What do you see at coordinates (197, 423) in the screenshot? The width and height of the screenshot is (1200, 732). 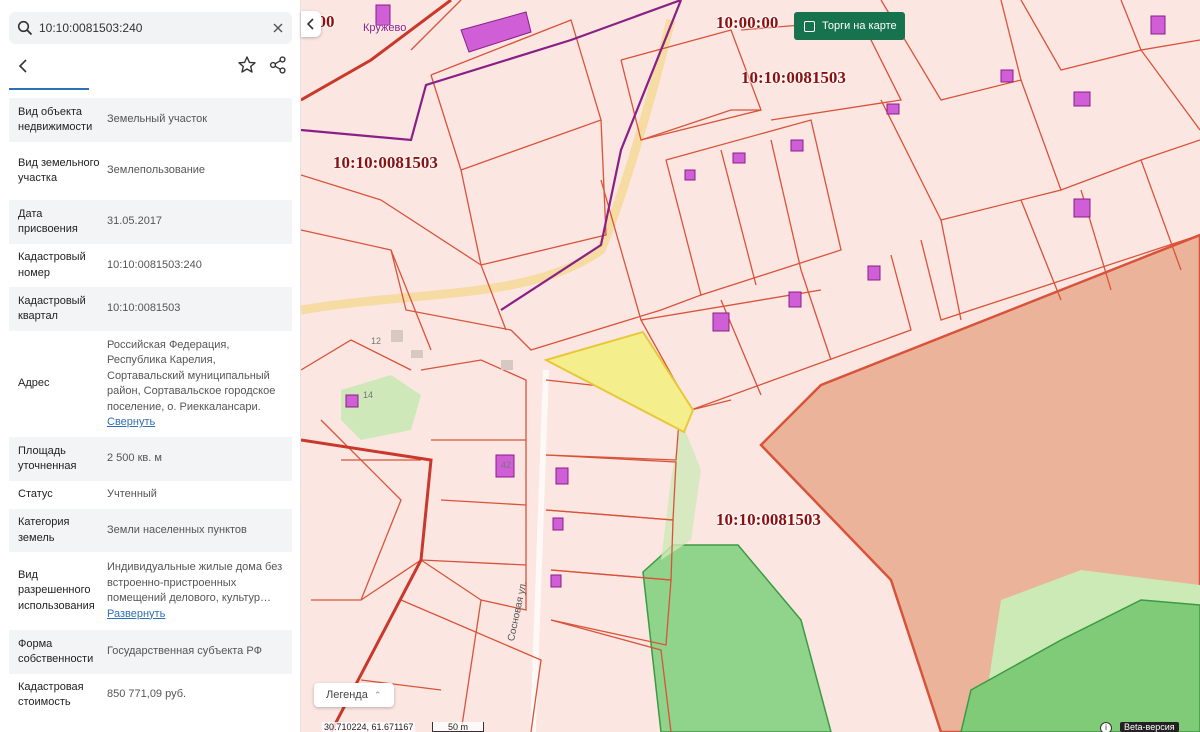 I see `collapse-link: Свернуть` at bounding box center [197, 423].